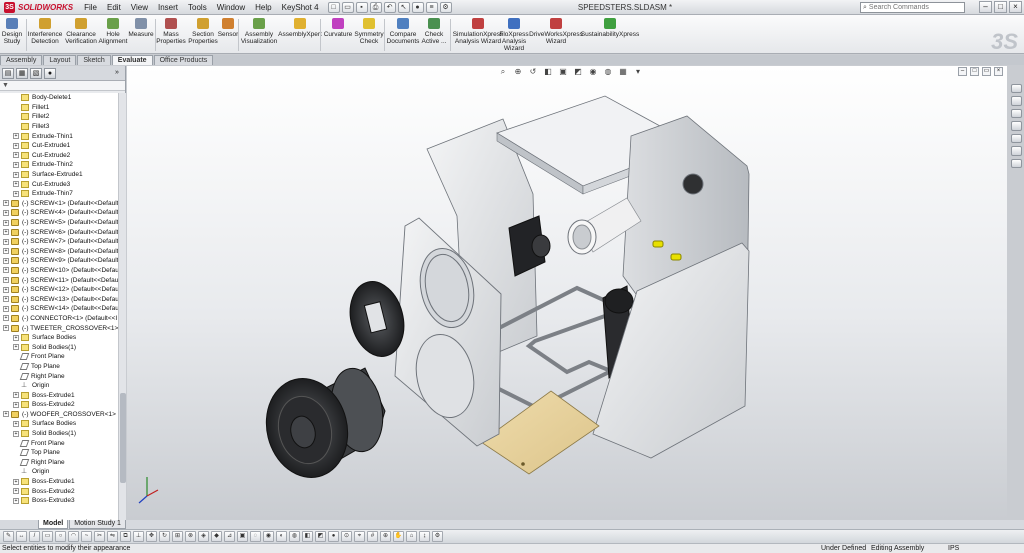  What do you see at coordinates (242, 536) in the screenshot?
I see `display-pane-icon: ▣` at bounding box center [242, 536].